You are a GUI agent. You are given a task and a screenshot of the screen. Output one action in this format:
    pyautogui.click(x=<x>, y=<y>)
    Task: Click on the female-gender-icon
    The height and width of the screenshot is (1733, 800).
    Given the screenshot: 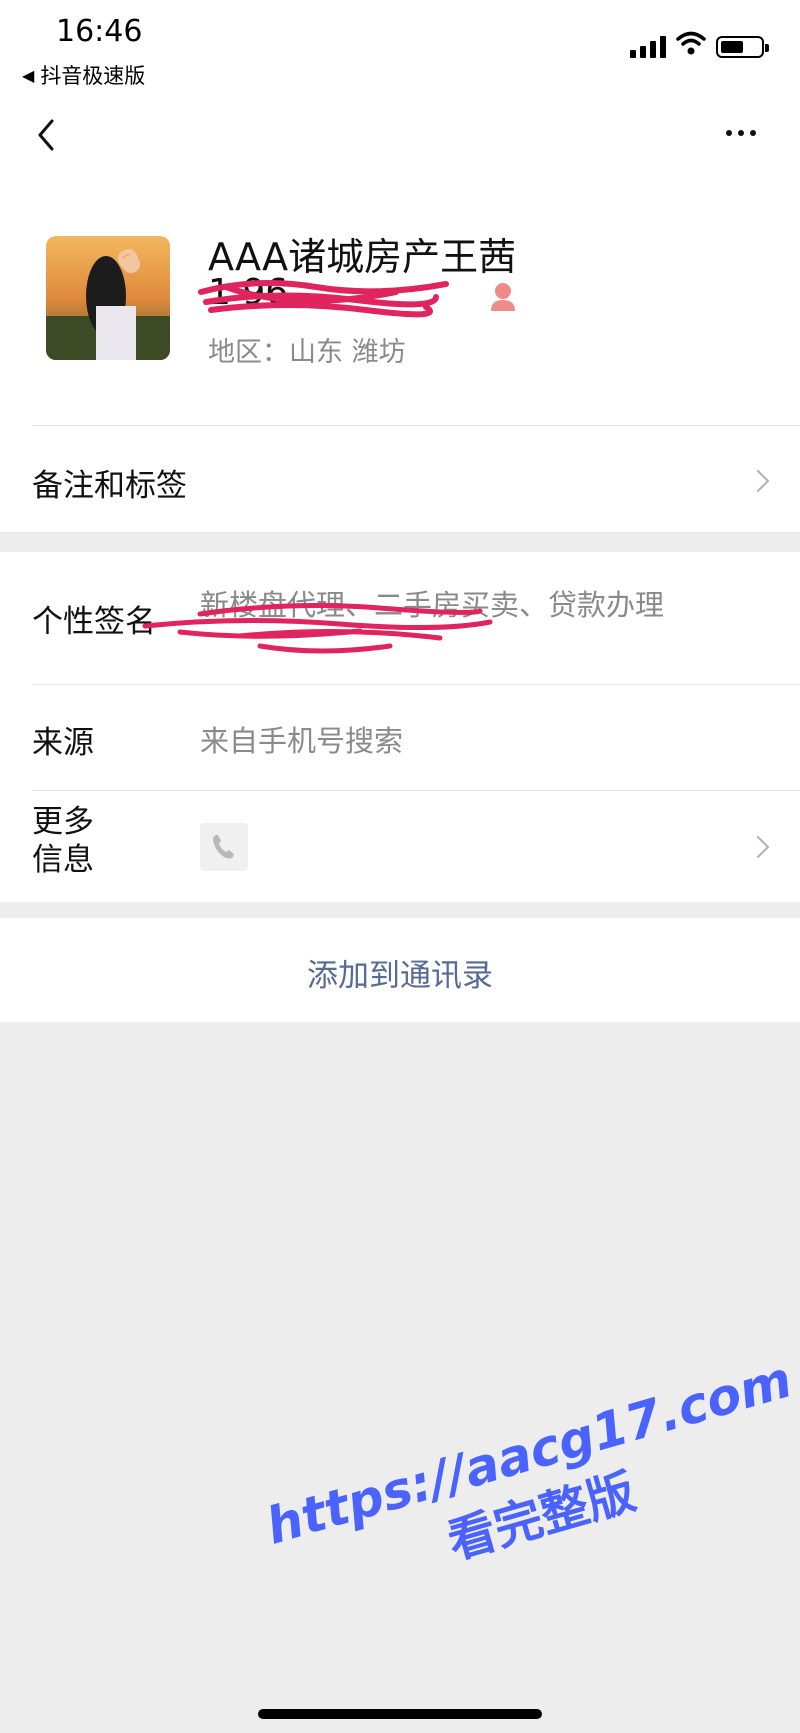 What is the action you would take?
    pyautogui.click(x=503, y=297)
    